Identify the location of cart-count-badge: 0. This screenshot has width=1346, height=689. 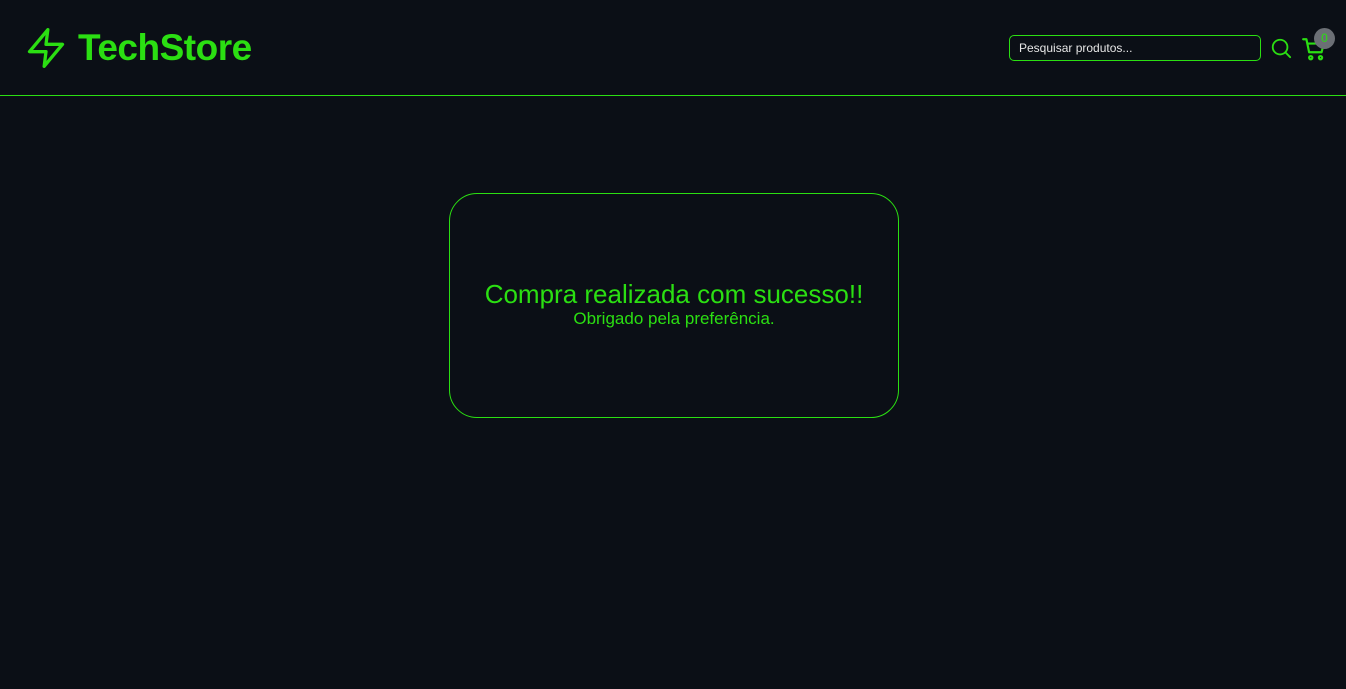
(1324, 38).